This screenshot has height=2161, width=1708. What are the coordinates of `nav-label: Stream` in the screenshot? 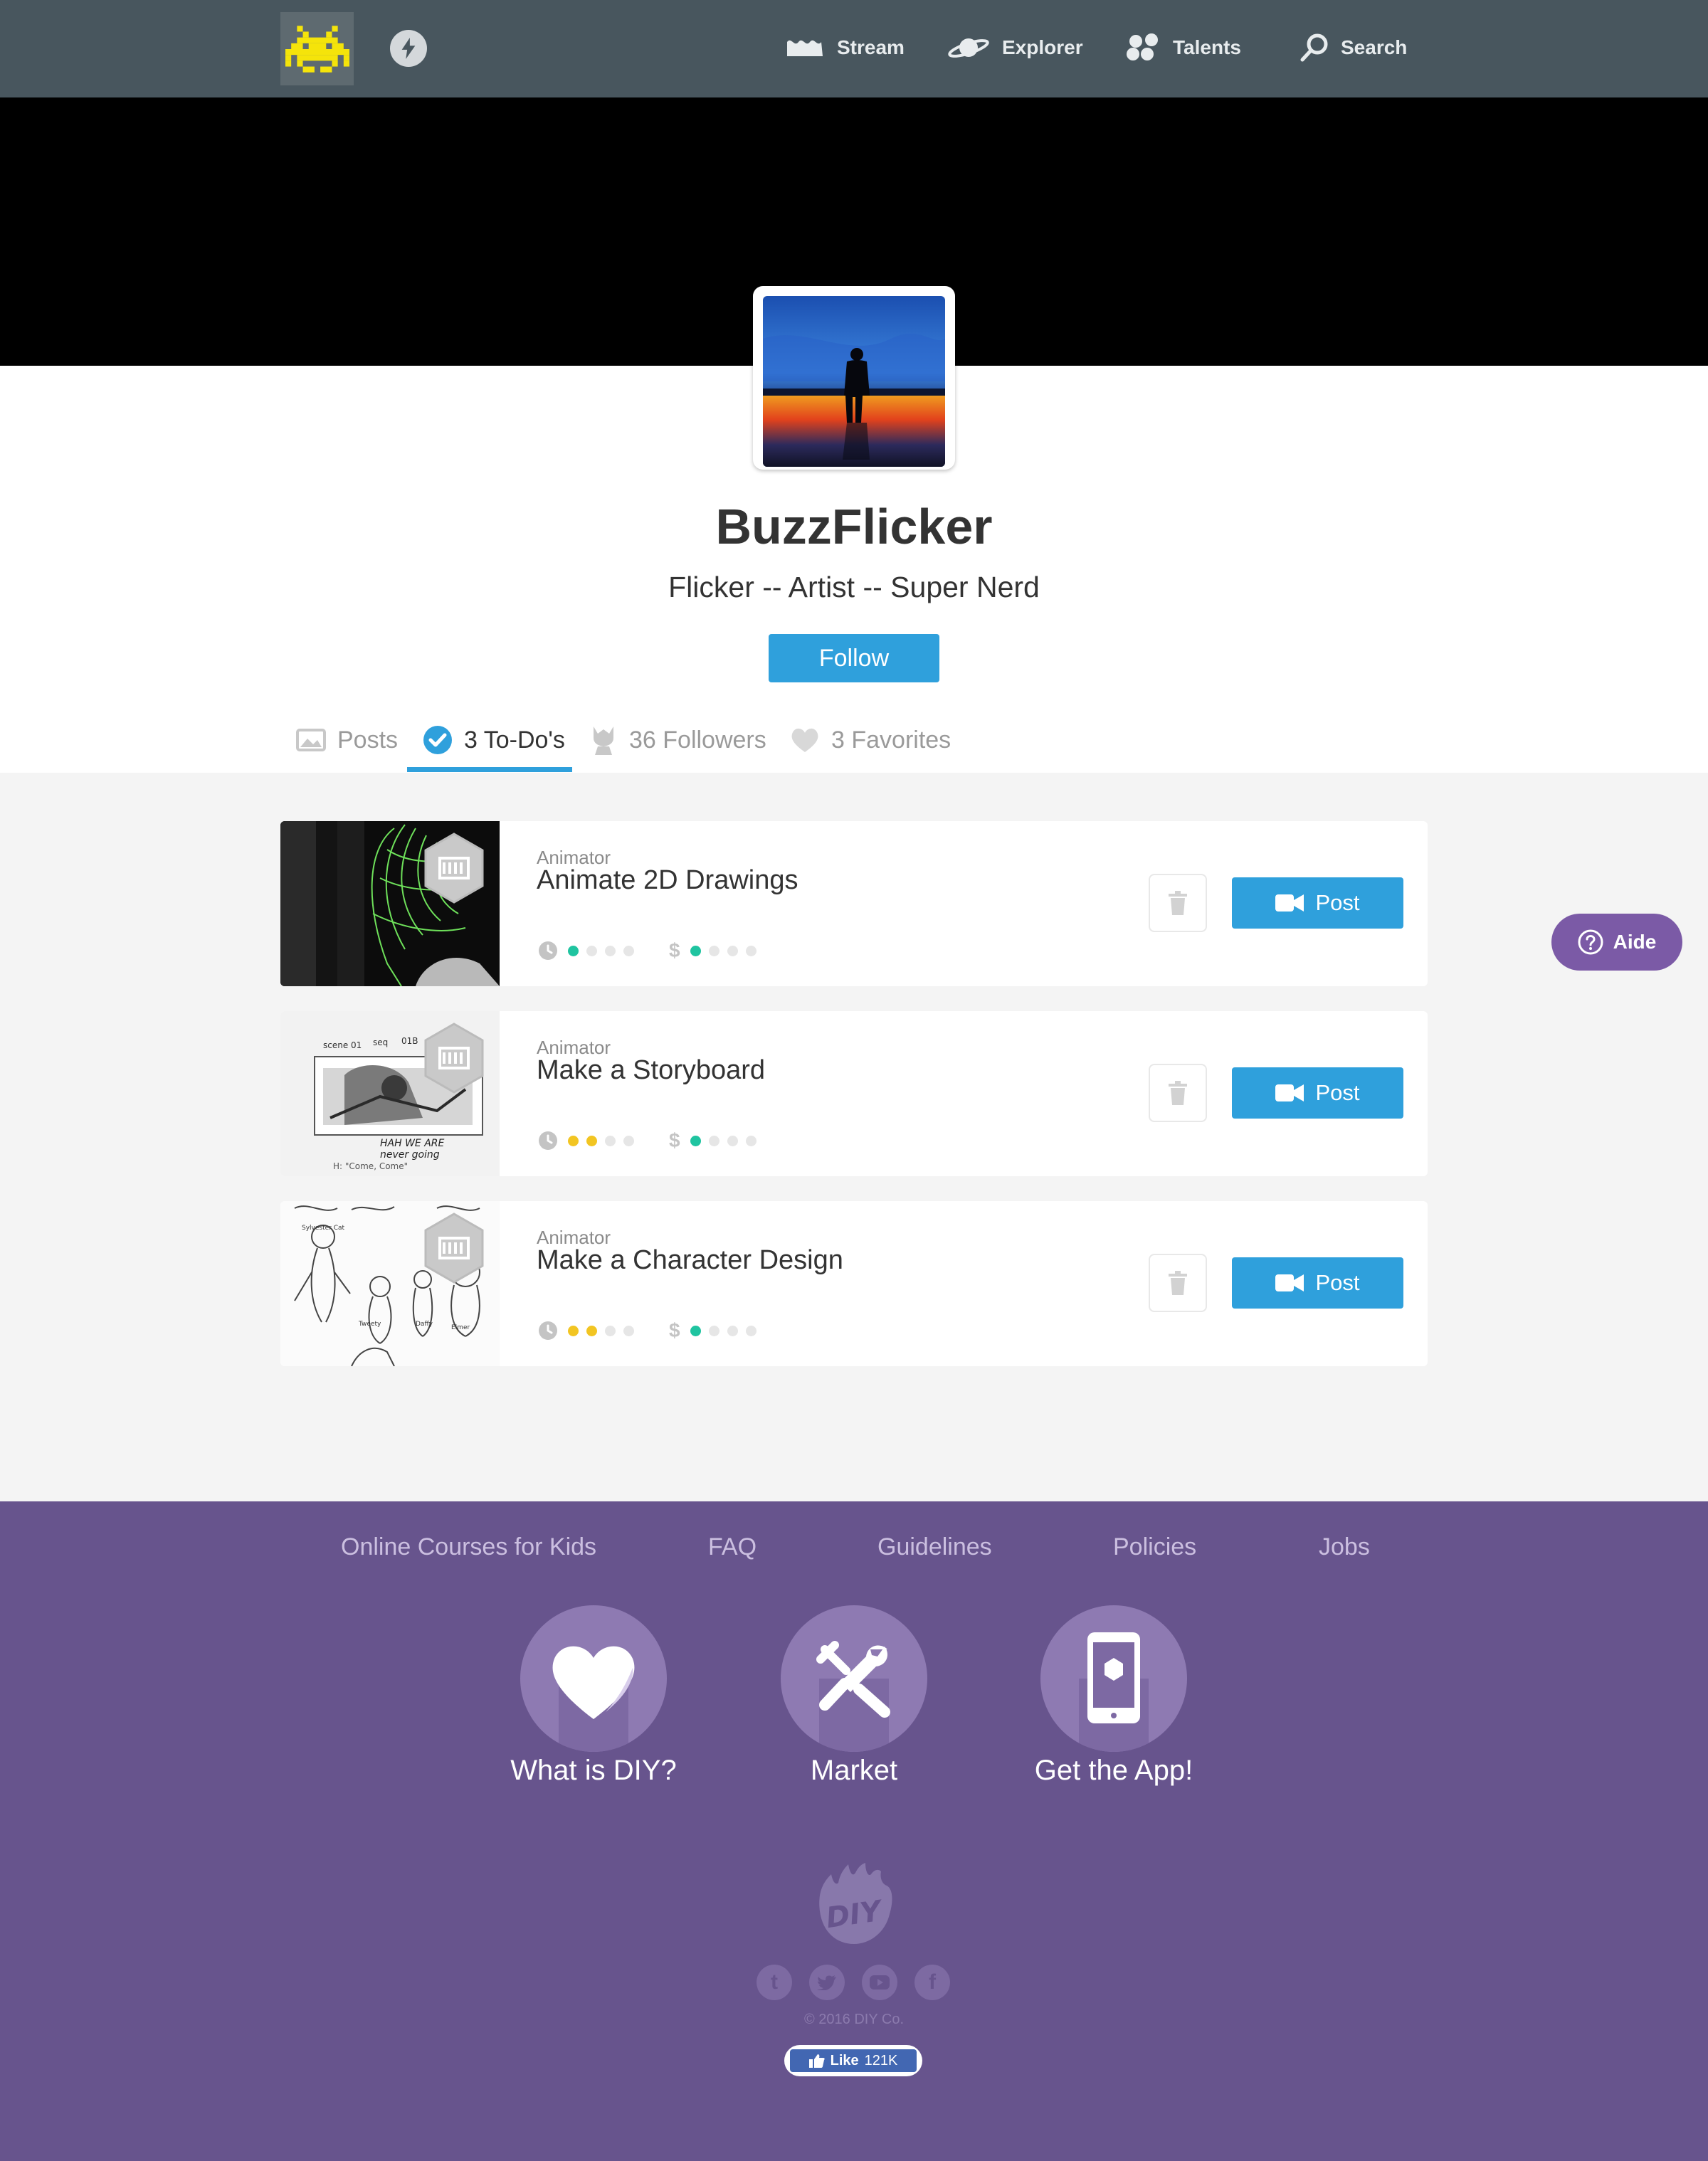 It's located at (871, 47).